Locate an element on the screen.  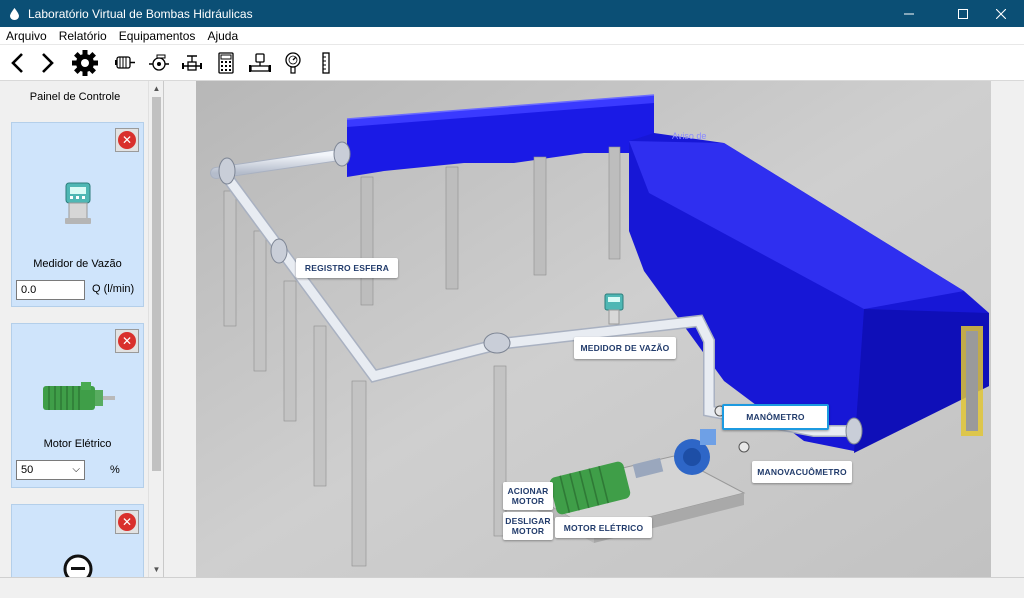
flow-meter-label: Medidor de Vazão is located at coordinates (77, 264).